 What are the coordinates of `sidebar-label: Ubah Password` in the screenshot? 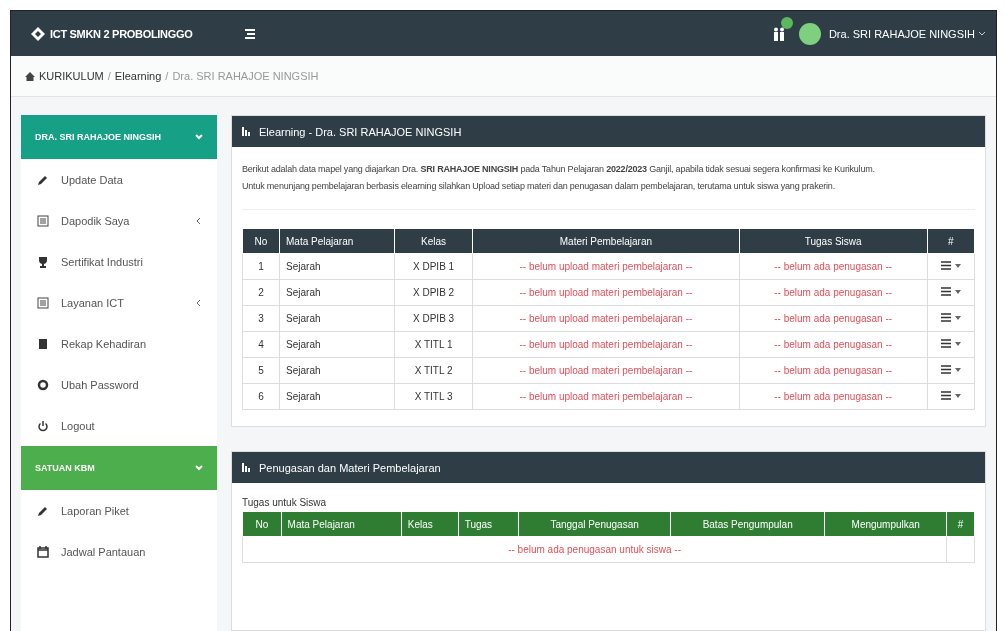 It's located at (100, 384).